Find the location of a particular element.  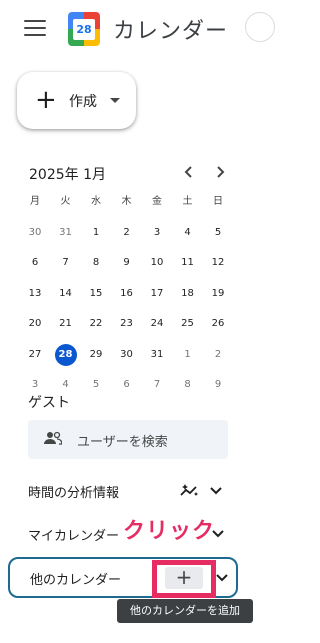

create-button: + 作成 is located at coordinates (76, 100).